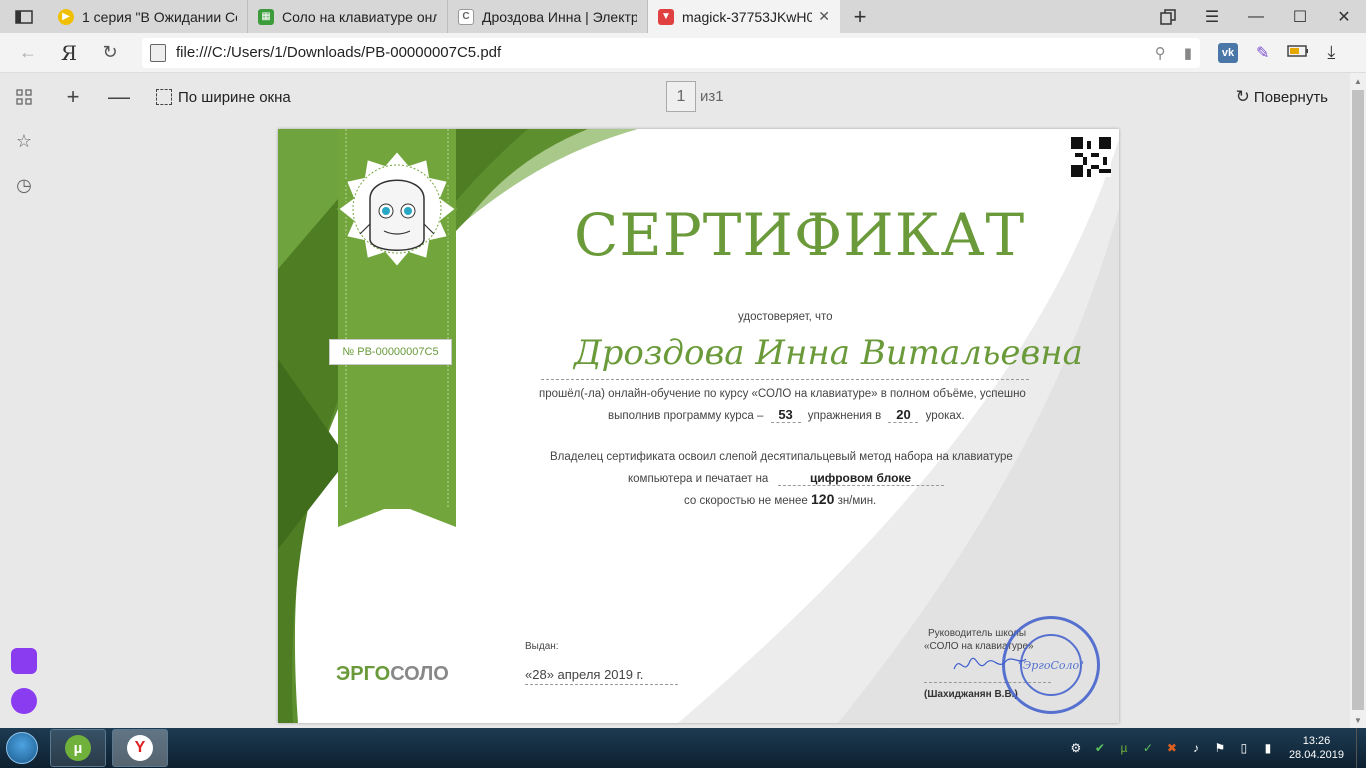  I want to click on minimize-button: —, so click(1256, 16).